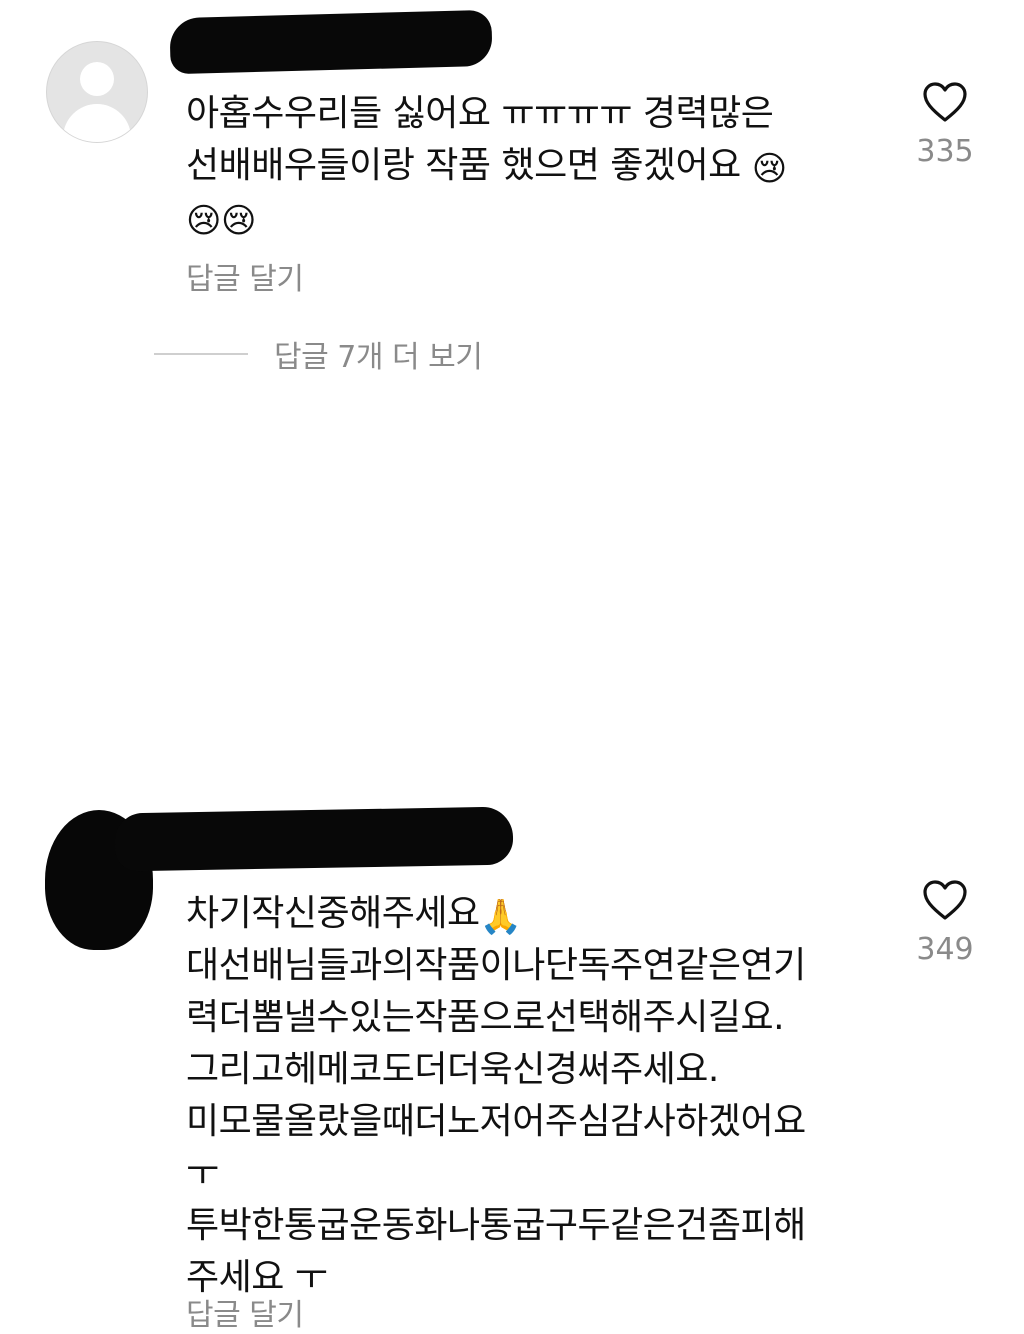  What do you see at coordinates (496, 1225) in the screenshot?
I see `comment-line: 투박한통굽운동화나통굽구두같은건좀피해` at bounding box center [496, 1225].